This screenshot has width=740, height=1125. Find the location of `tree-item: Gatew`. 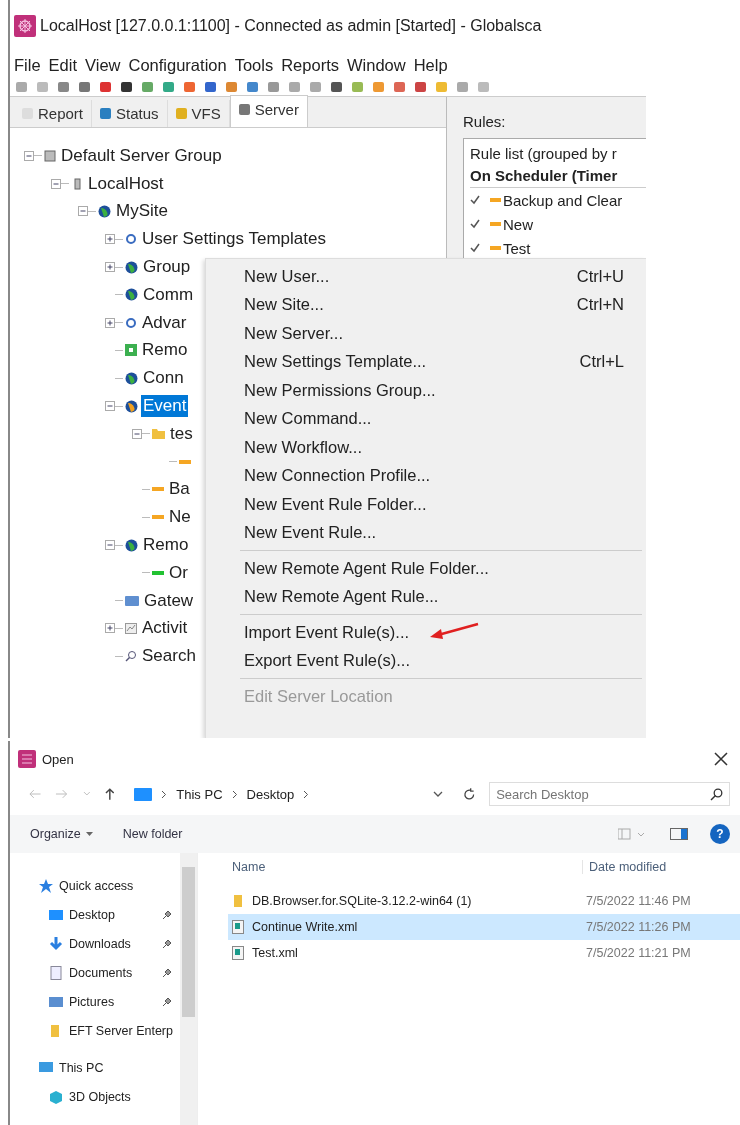

tree-item: Gatew is located at coordinates (169, 600).